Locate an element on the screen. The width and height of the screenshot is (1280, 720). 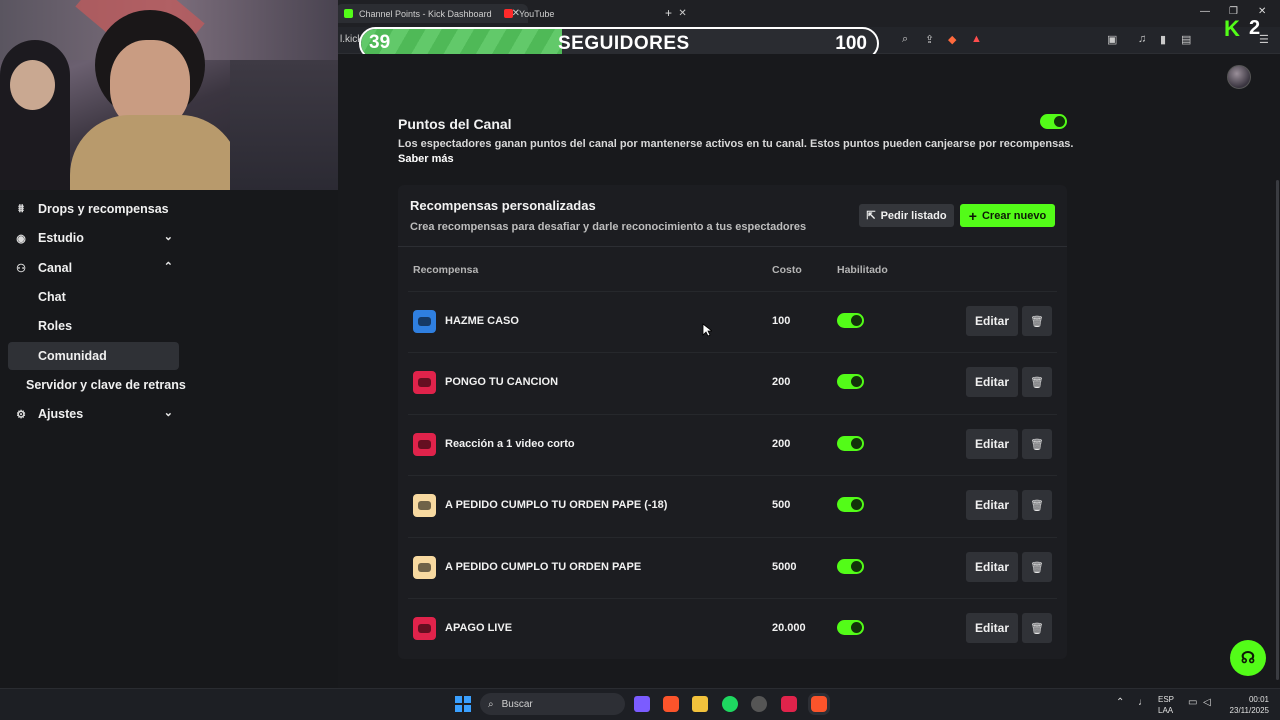
app-icon-purple is located at coordinates (642, 704).